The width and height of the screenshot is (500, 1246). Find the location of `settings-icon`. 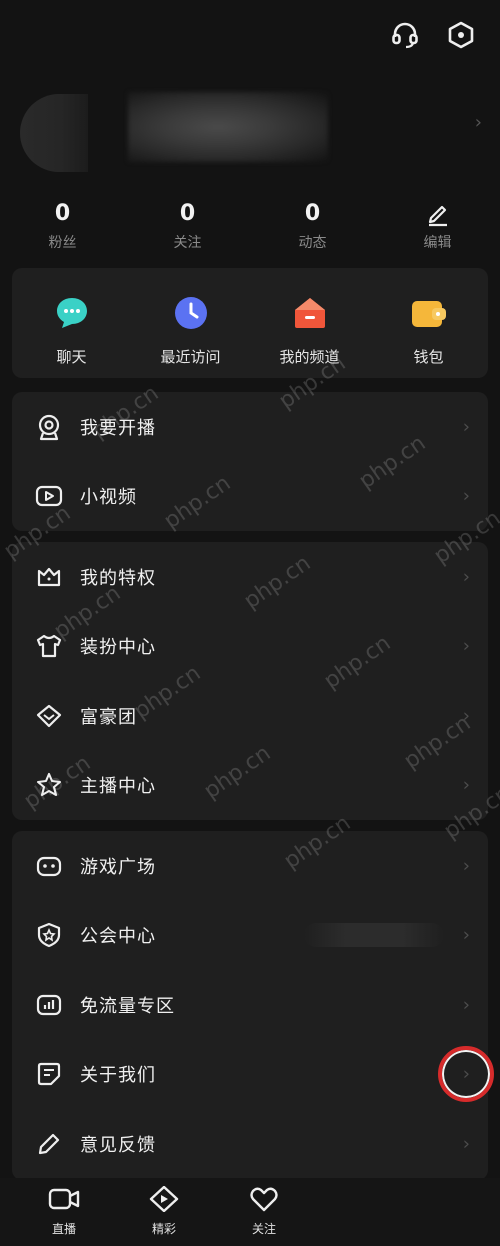

settings-icon is located at coordinates (461, 35).